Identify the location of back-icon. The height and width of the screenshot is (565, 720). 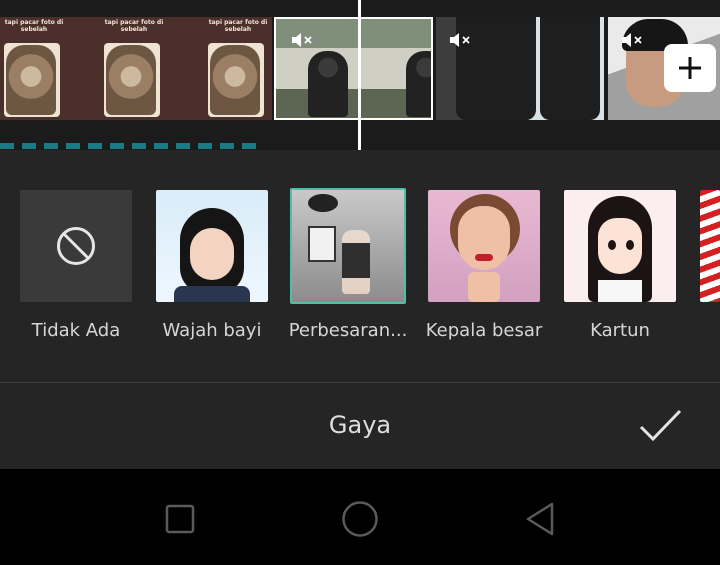
(540, 519).